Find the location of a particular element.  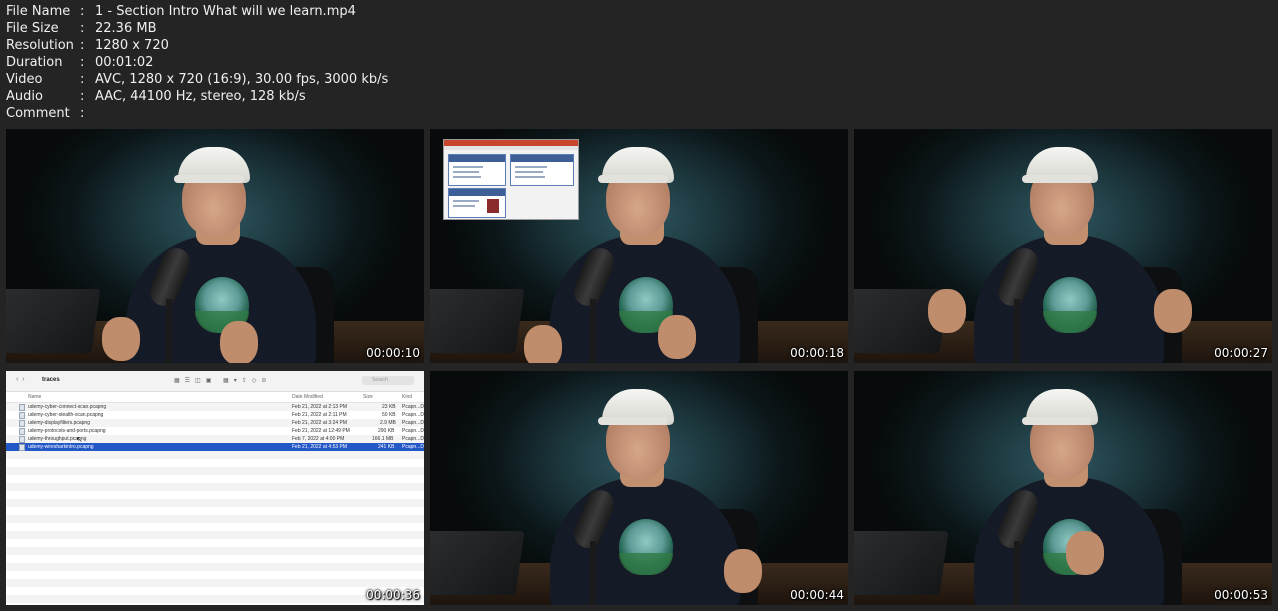

column-kind: Kind is located at coordinates (407, 397).